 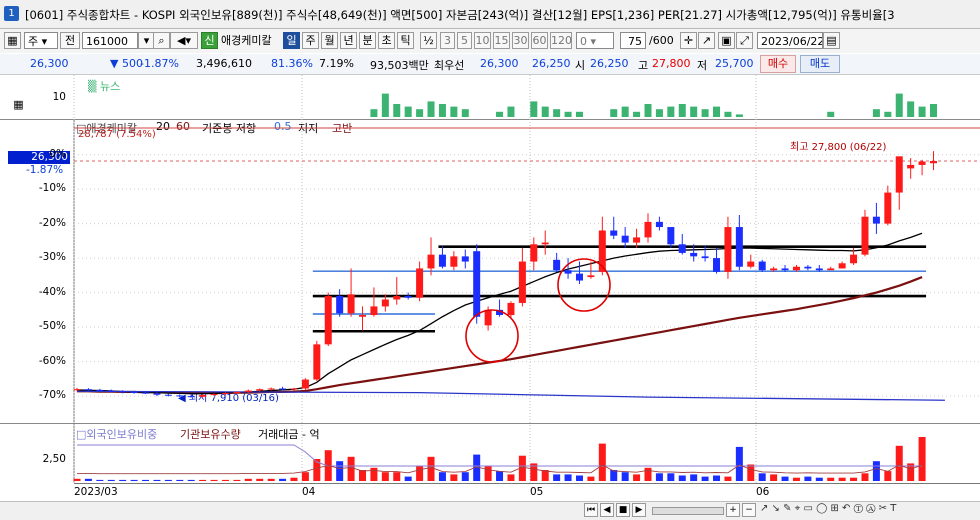 What do you see at coordinates (310, 40) in the screenshot?
I see `period-tab-1: 주` at bounding box center [310, 40].